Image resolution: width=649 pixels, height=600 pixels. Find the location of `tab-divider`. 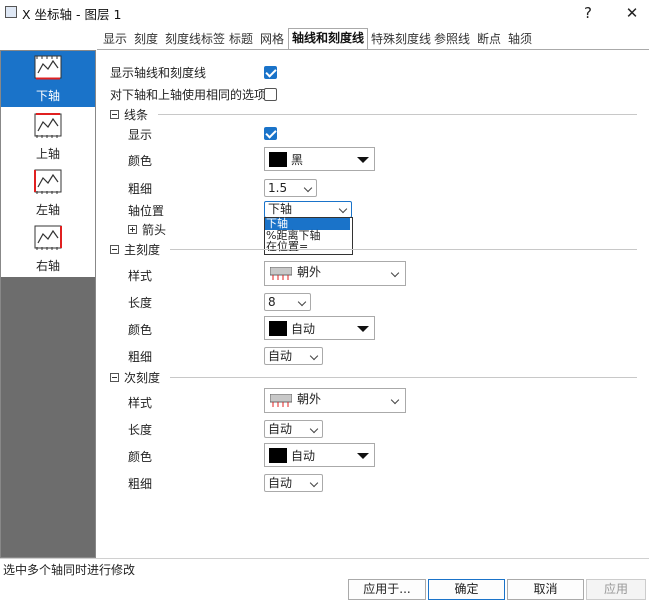

tab-divider is located at coordinates (373, 49).